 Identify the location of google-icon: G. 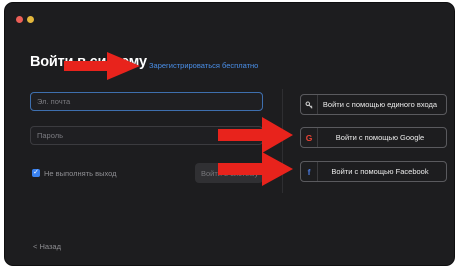
(309, 137).